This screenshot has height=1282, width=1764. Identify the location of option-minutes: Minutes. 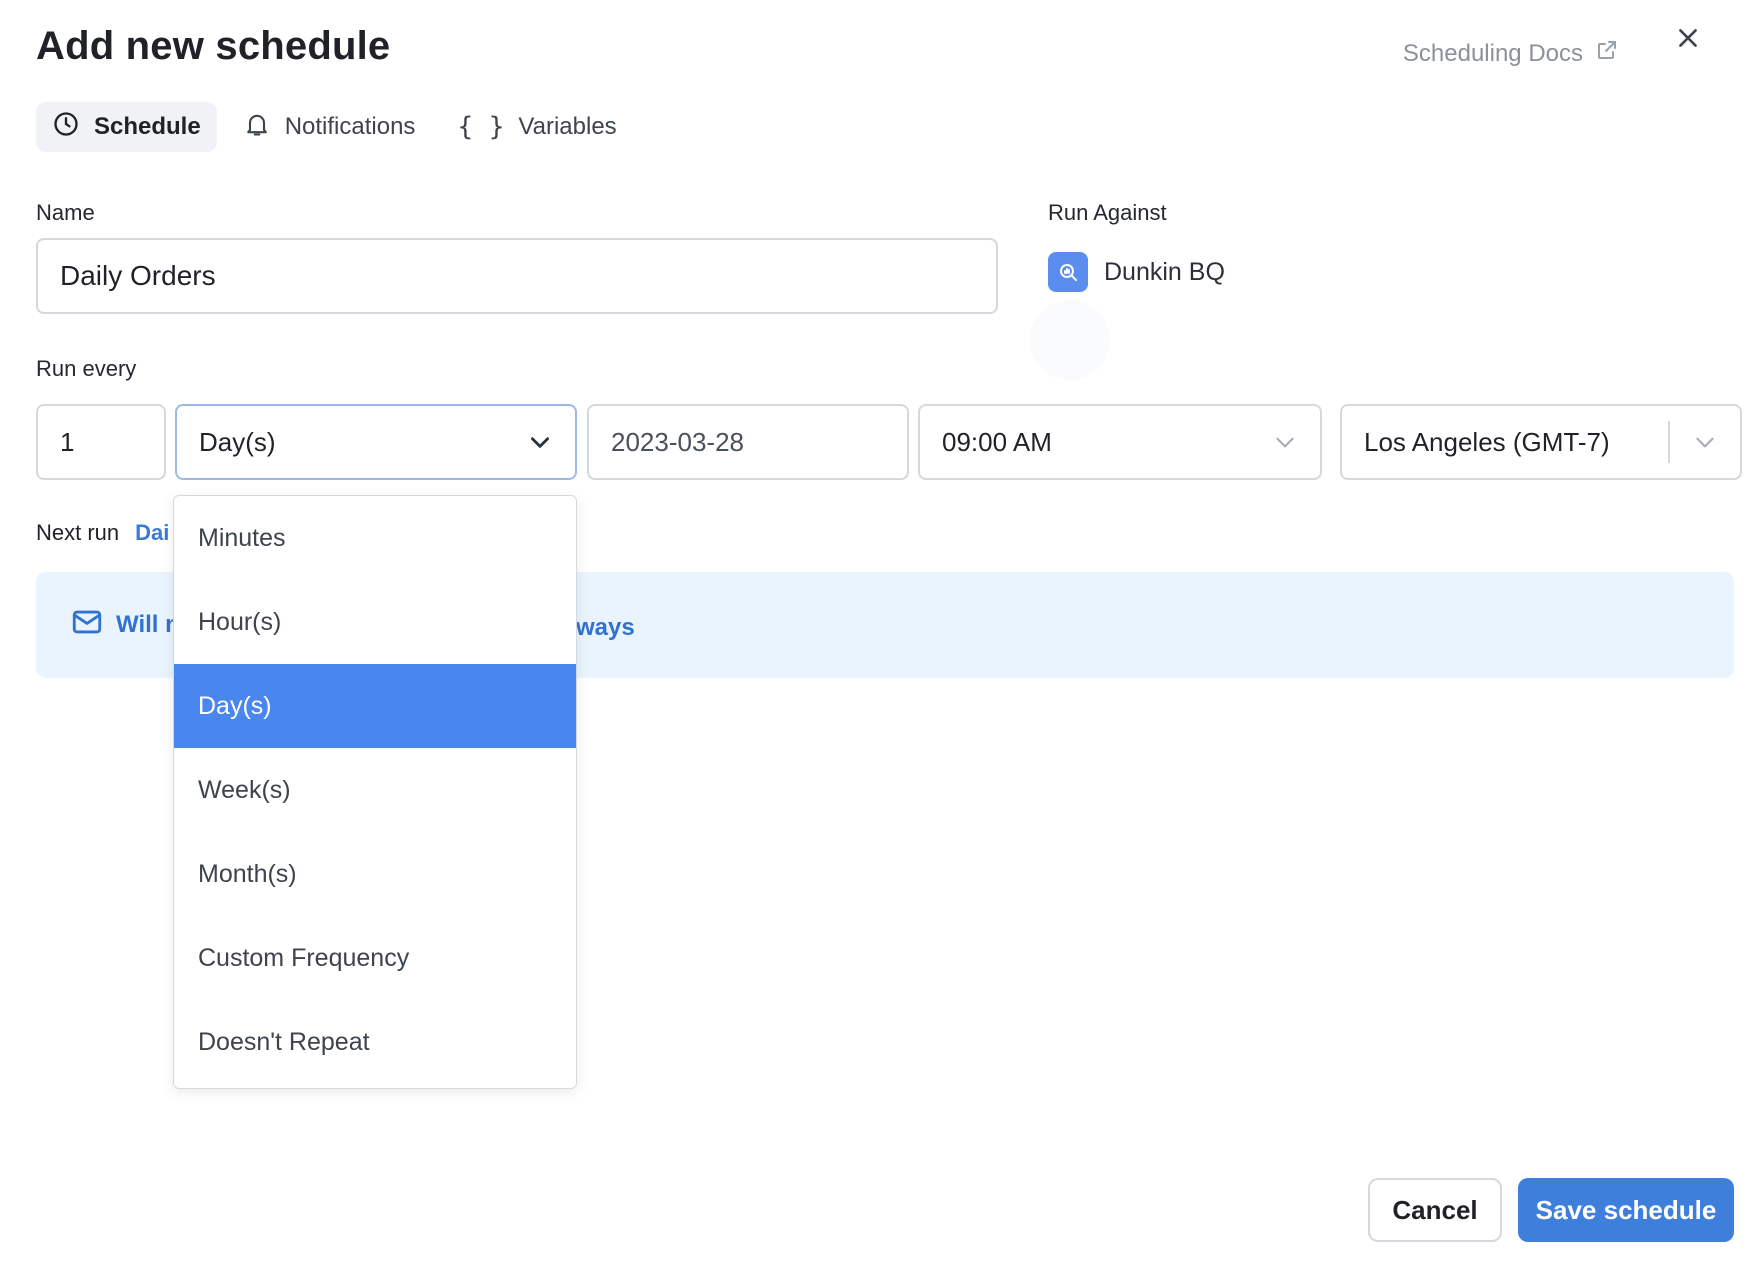
(375, 538).